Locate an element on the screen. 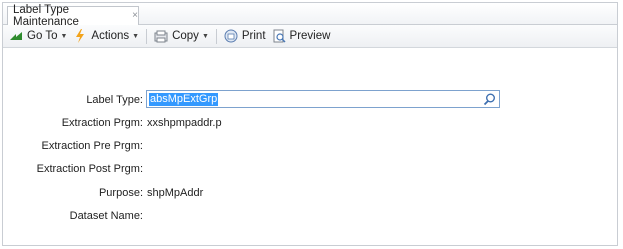  preview-label: Preview is located at coordinates (310, 36).